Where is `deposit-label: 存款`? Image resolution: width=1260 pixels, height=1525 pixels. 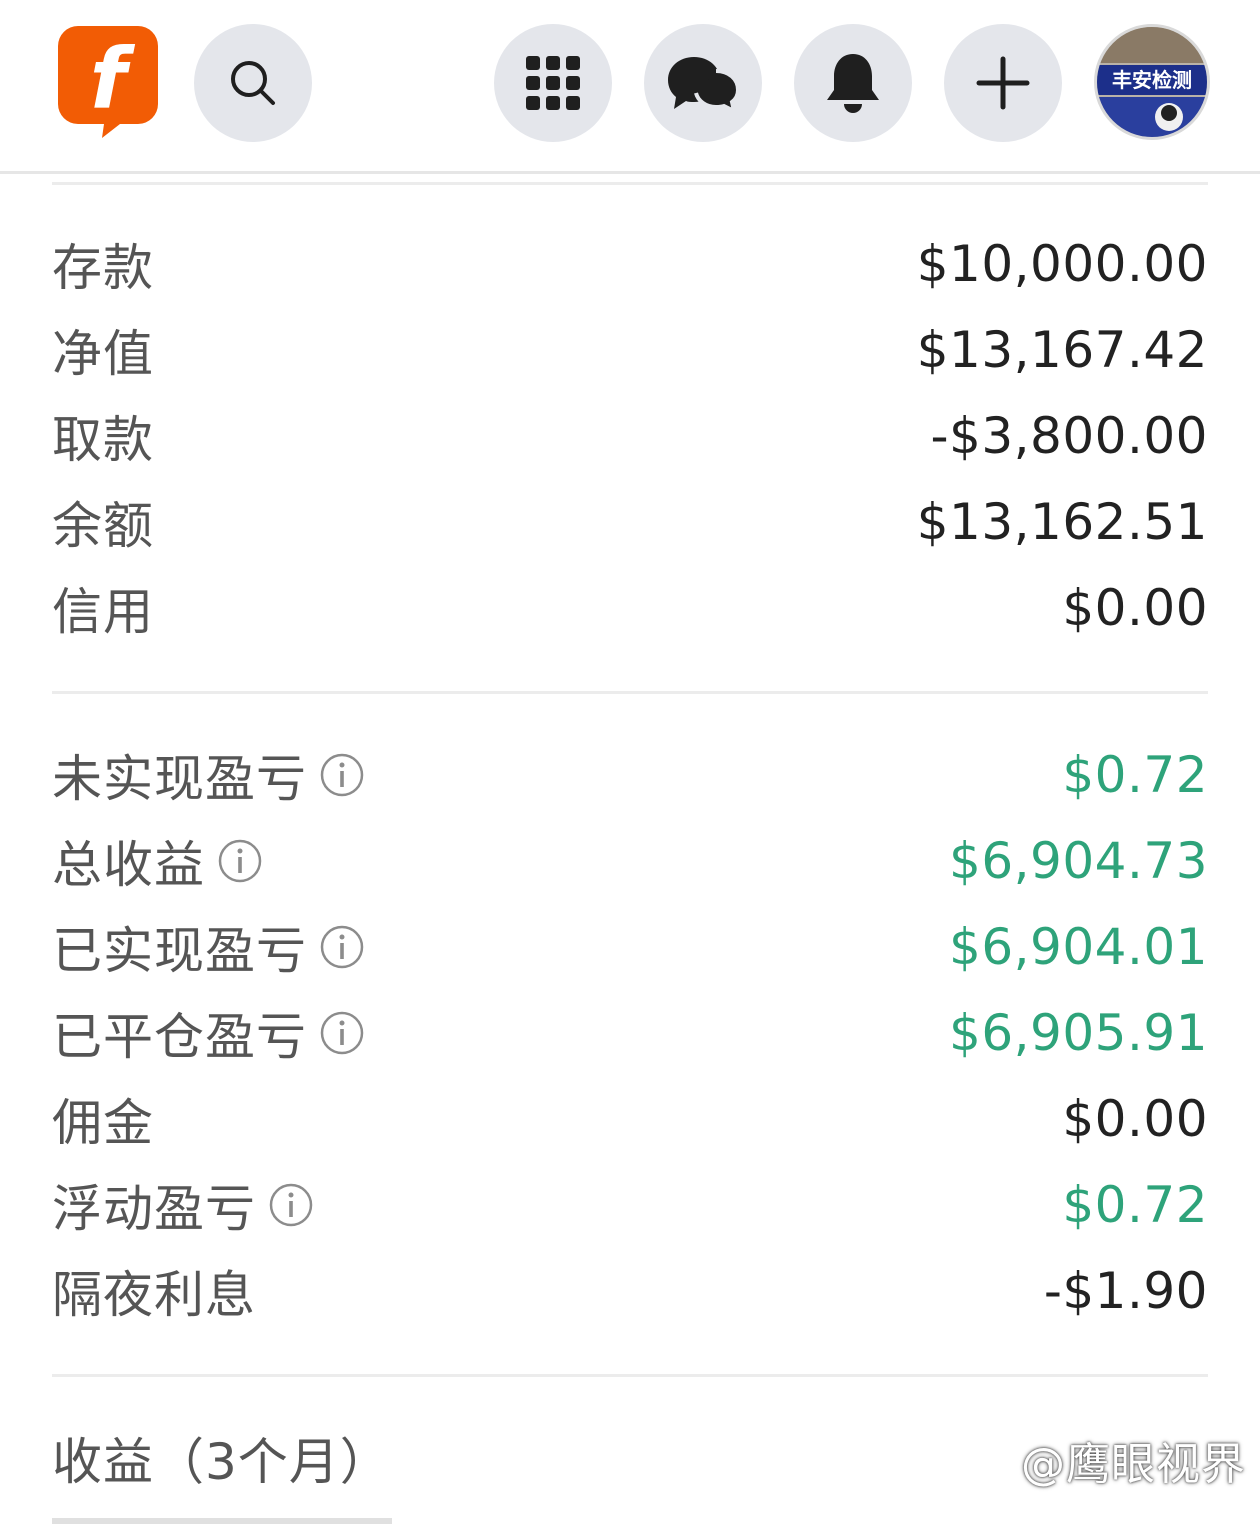
deposit-label: 存款 is located at coordinates (103, 268).